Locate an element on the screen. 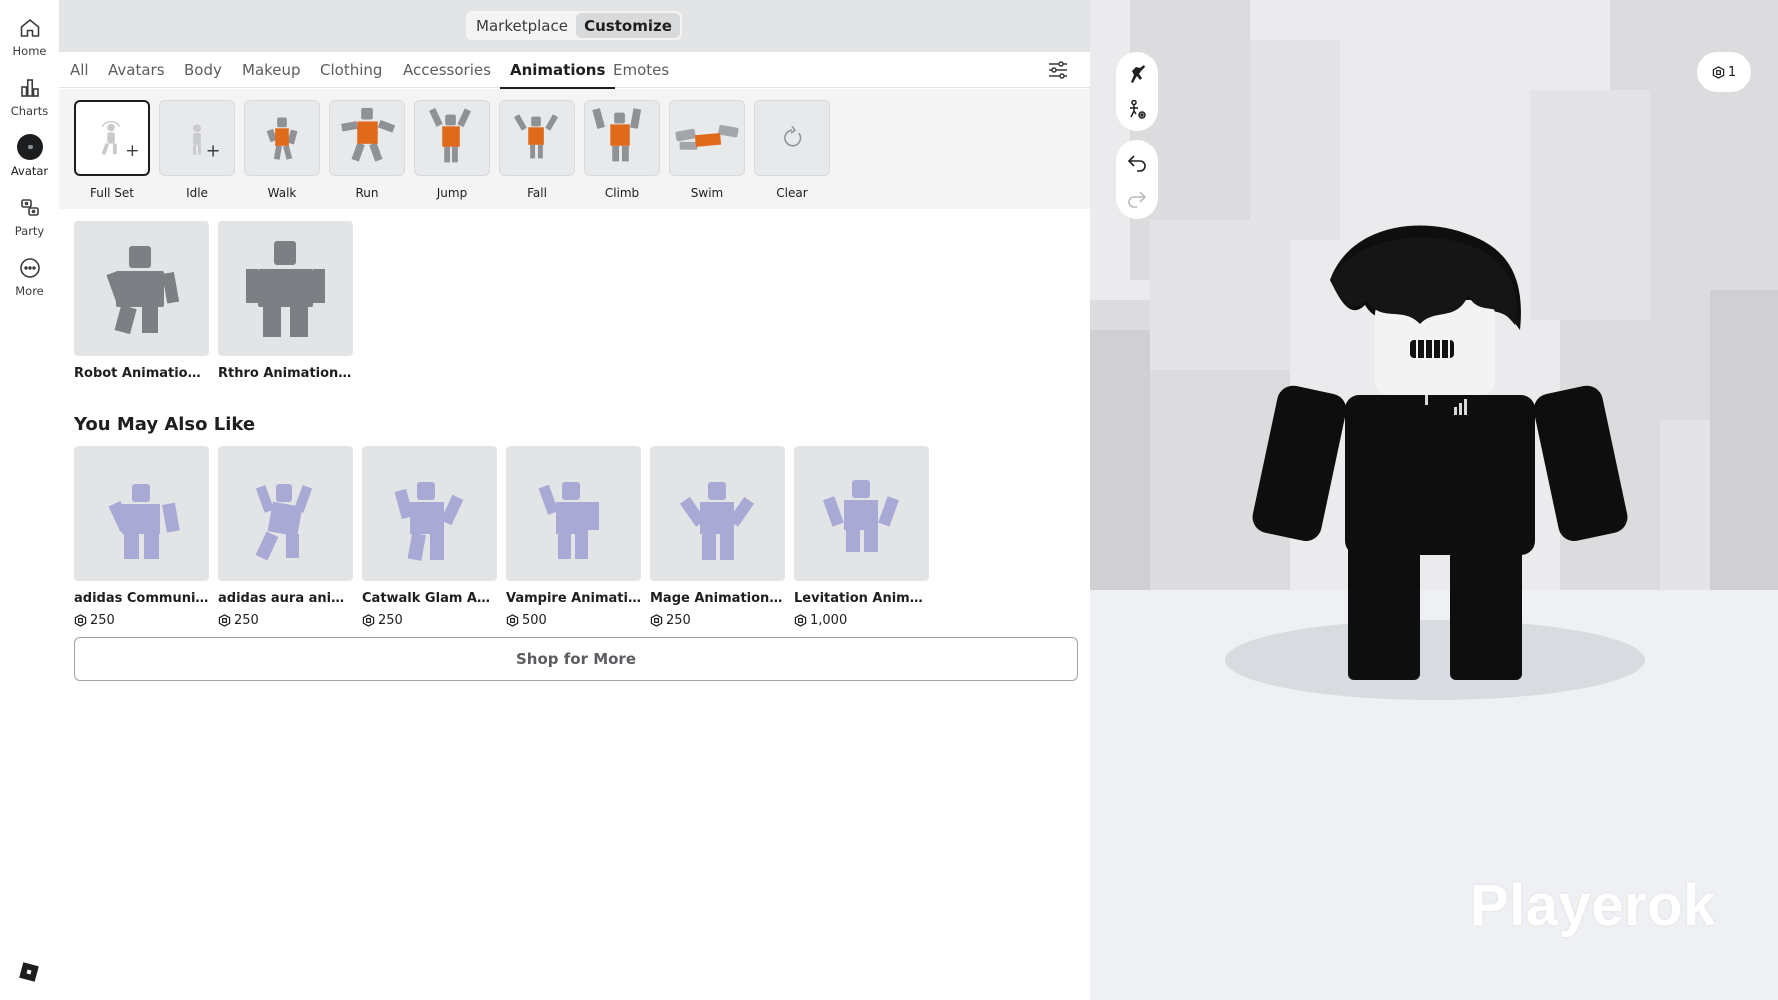 Image resolution: width=1778 pixels, height=1000 pixels. pose-icon is located at coordinates (1137, 74).